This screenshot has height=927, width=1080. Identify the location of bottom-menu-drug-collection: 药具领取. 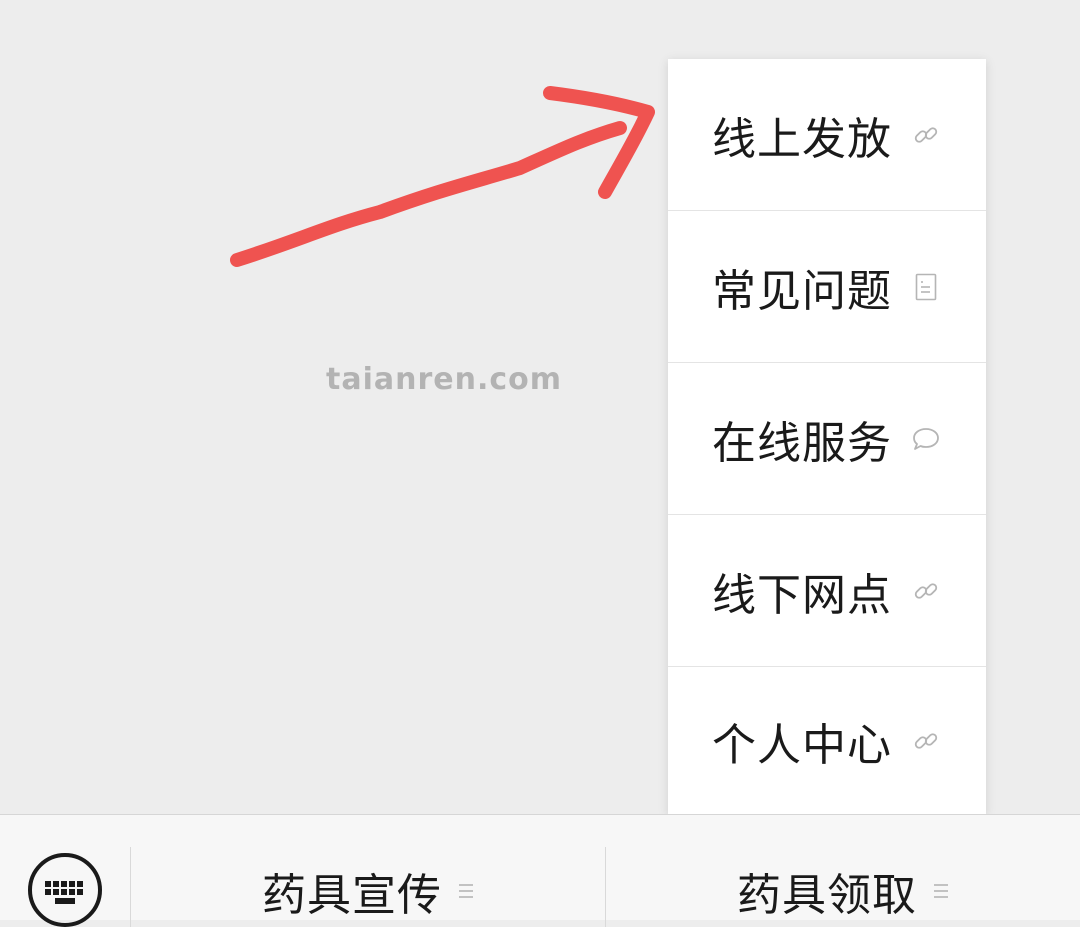
(843, 891).